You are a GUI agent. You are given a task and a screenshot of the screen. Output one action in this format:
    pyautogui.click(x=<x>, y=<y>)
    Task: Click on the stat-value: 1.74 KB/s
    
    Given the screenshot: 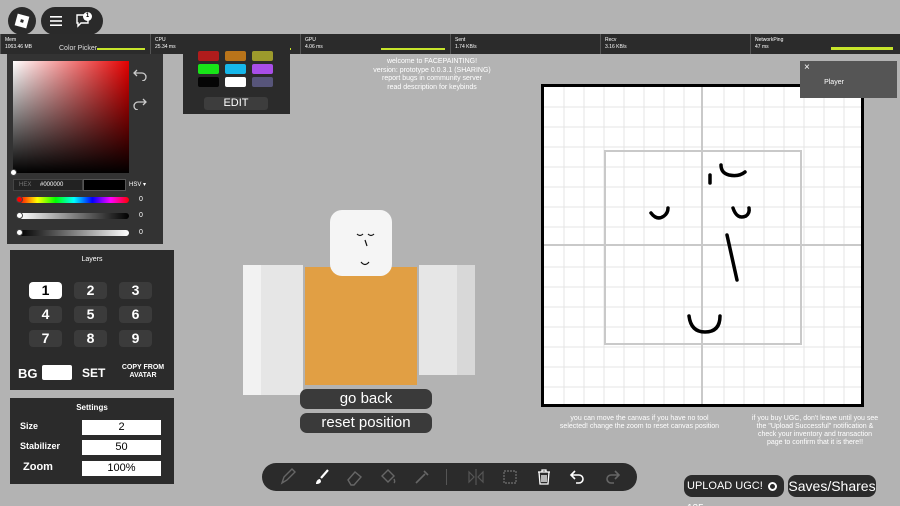 What is the action you would take?
    pyautogui.click(x=466, y=46)
    